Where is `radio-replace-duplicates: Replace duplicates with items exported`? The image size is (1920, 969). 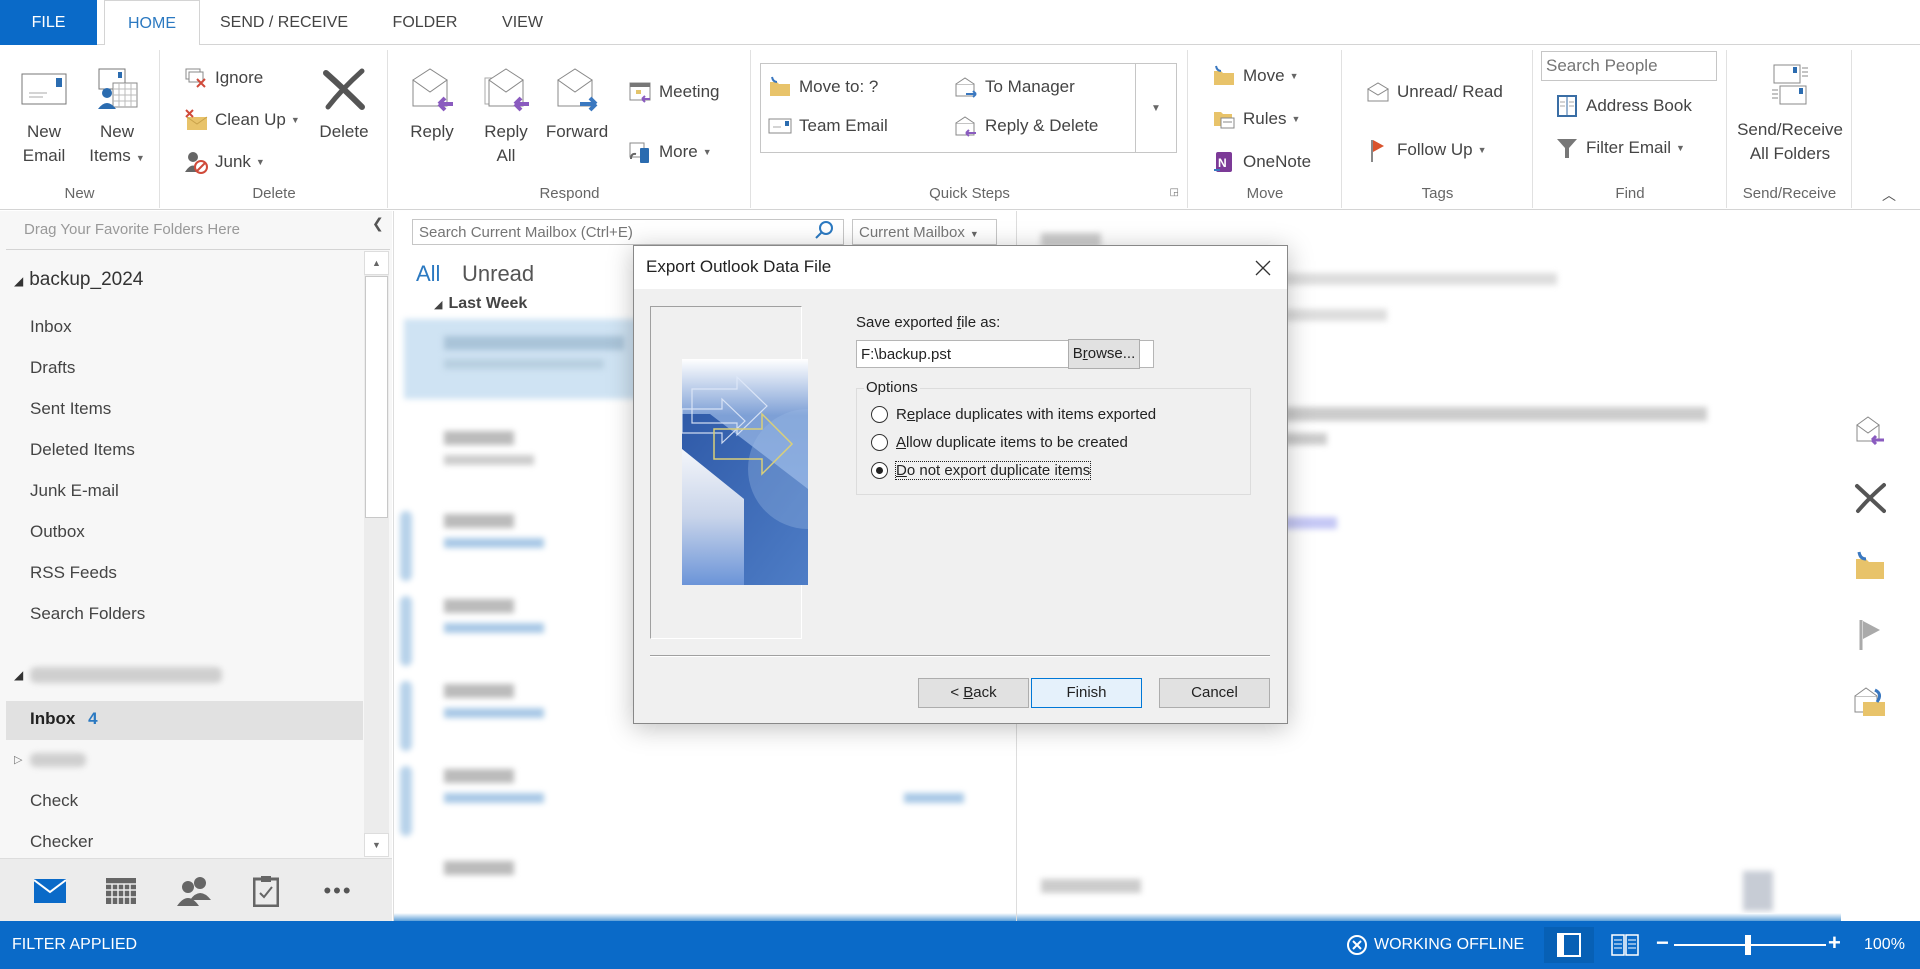
radio-replace-duplicates: Replace duplicates with items exported is located at coordinates (1013, 414).